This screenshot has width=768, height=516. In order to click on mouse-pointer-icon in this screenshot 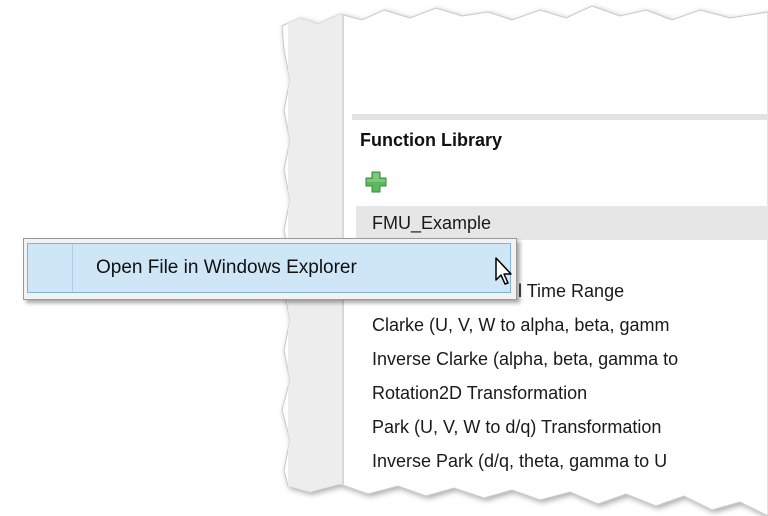, I will do `click(503, 271)`.